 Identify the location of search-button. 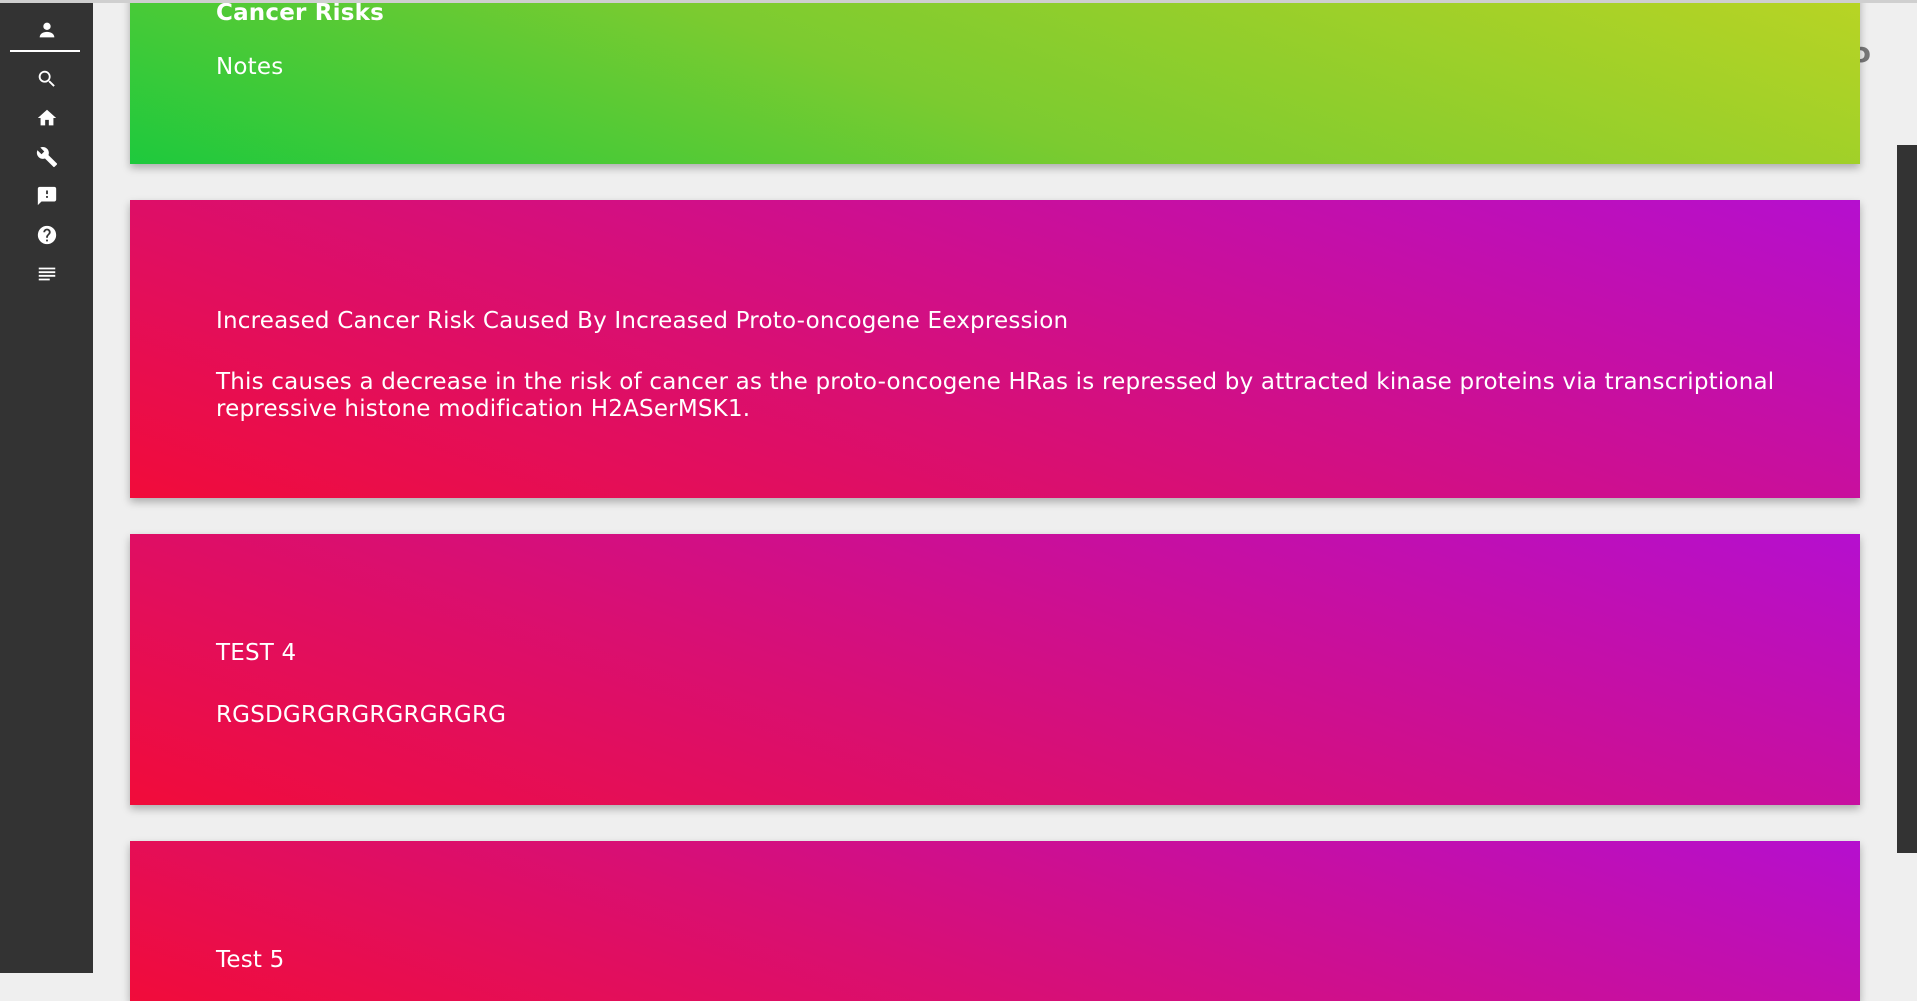
(46, 79).